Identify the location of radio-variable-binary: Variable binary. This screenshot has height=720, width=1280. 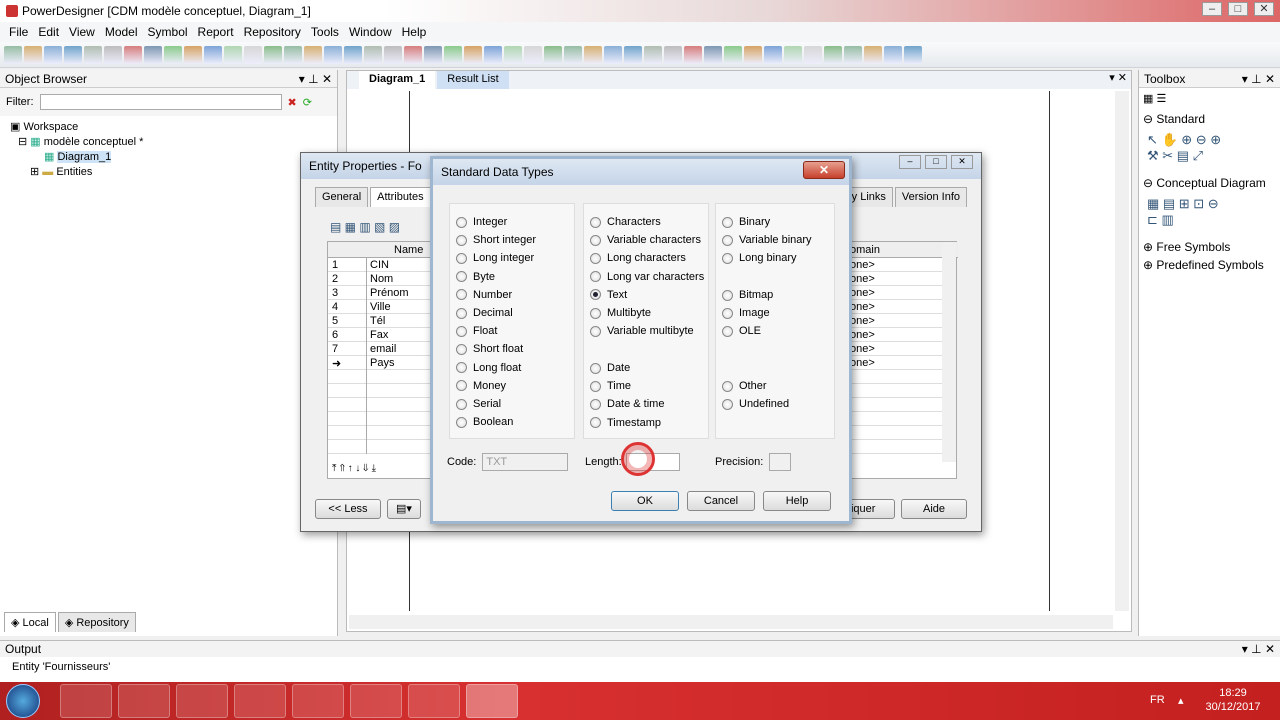
(767, 240).